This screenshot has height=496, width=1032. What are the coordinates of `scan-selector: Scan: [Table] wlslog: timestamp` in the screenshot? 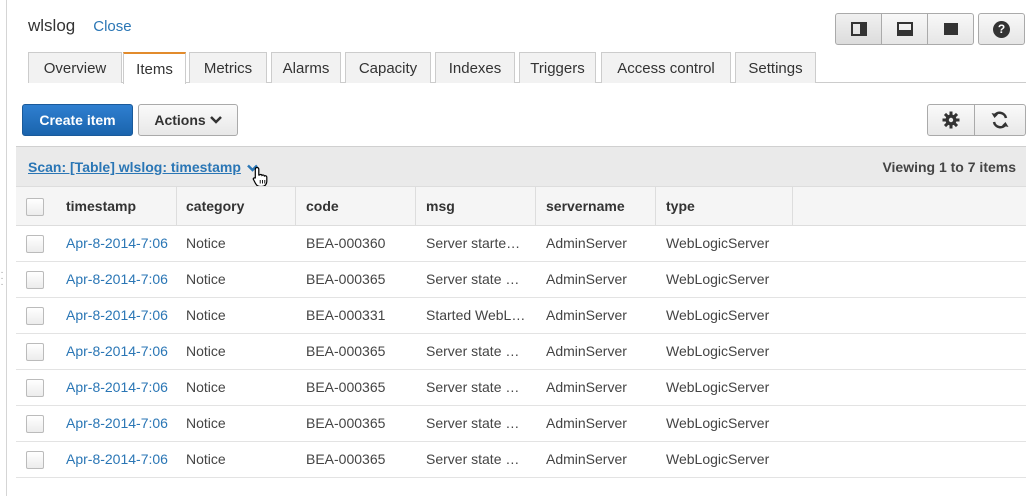 It's located at (143, 167).